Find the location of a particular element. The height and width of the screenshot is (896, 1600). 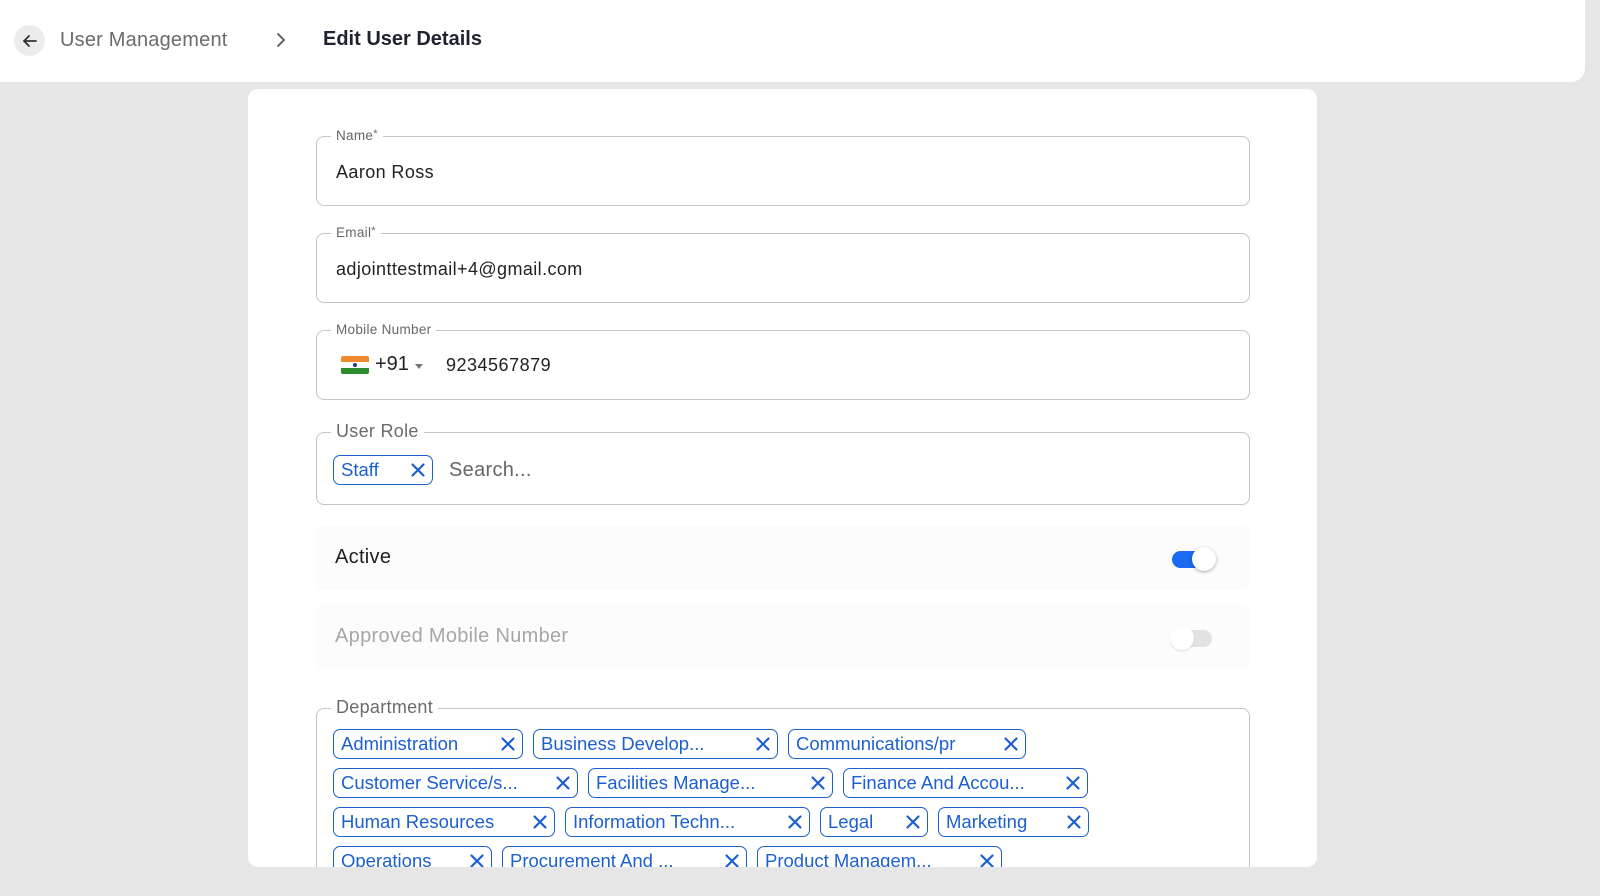

caret-down-icon is located at coordinates (418, 366).